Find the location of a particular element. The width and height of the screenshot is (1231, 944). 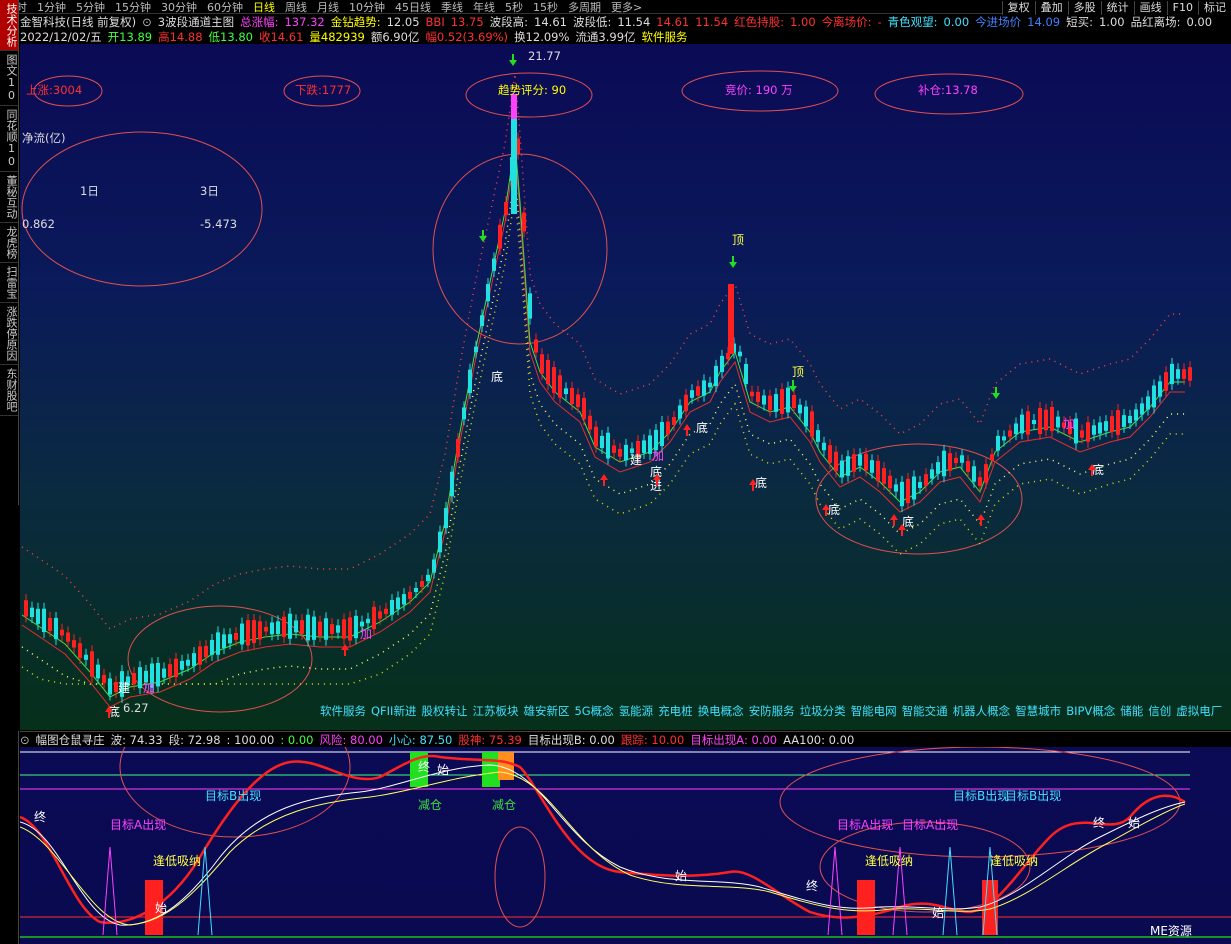

concept-tag: 智慧城市 is located at coordinates (1038, 710).